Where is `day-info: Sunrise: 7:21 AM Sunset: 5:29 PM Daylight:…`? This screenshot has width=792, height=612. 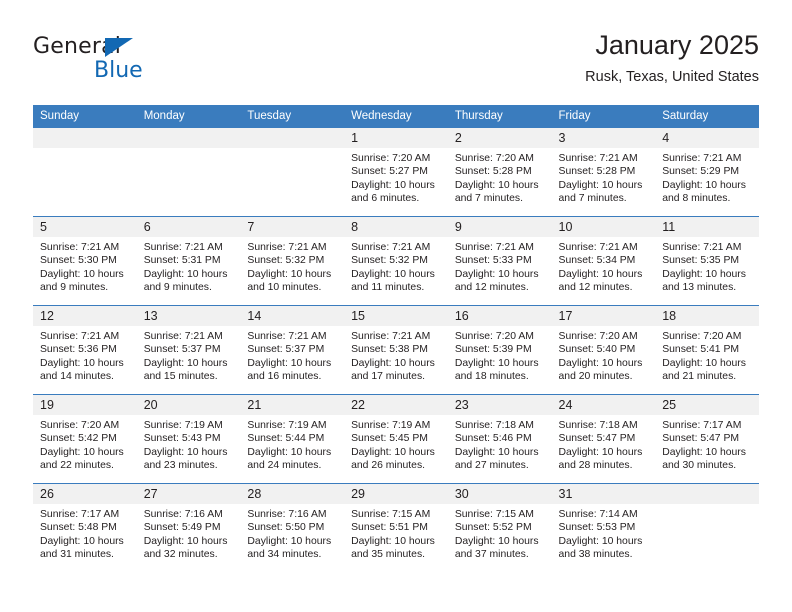 day-info: Sunrise: 7:21 AM Sunset: 5:29 PM Daylight:… is located at coordinates (707, 177).